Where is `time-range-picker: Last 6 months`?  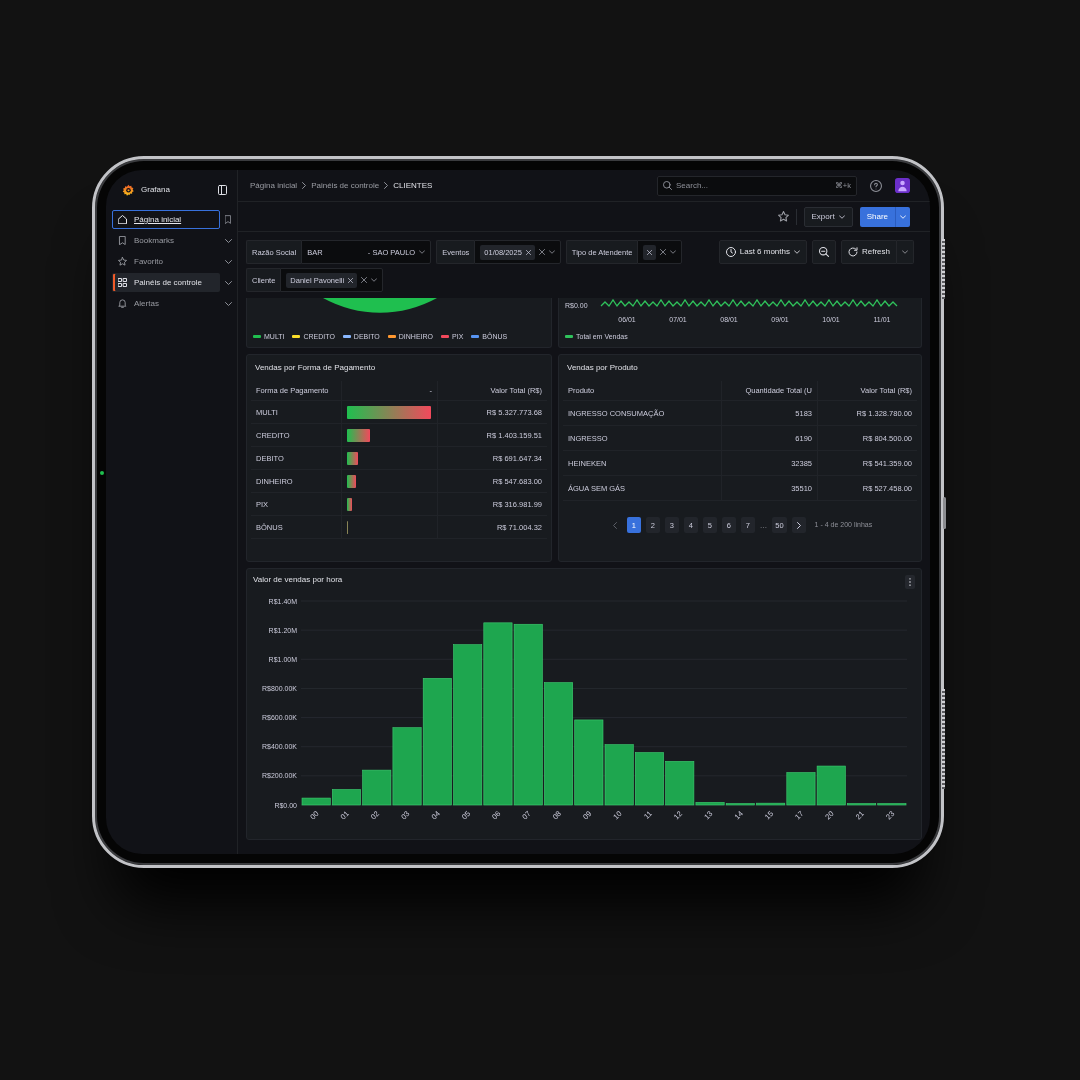 time-range-picker: Last 6 months is located at coordinates (762, 252).